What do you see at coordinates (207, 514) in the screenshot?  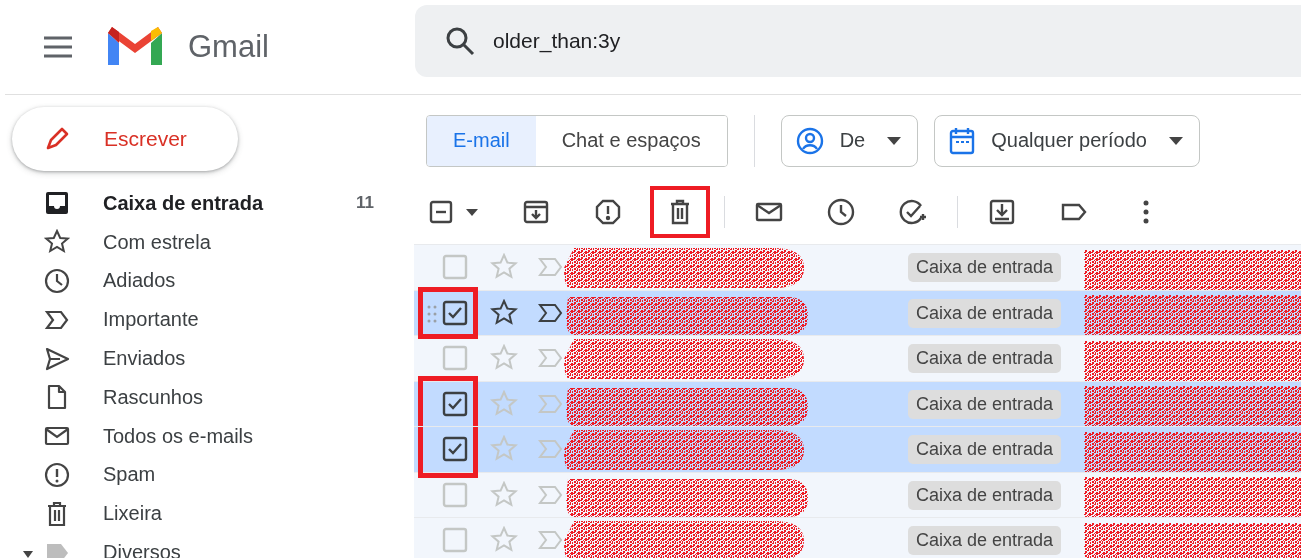 I see `sidebar-item: Lixeira` at bounding box center [207, 514].